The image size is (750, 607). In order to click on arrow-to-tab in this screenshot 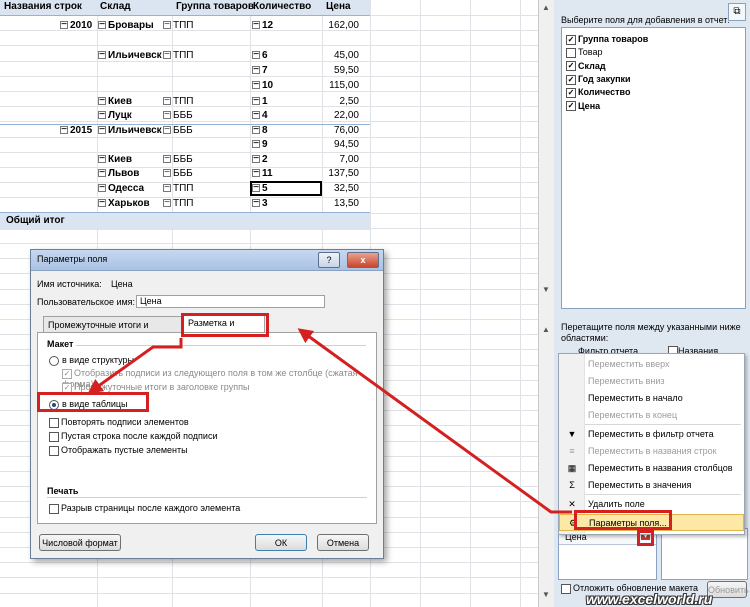, I will do `click(434, 421)`.